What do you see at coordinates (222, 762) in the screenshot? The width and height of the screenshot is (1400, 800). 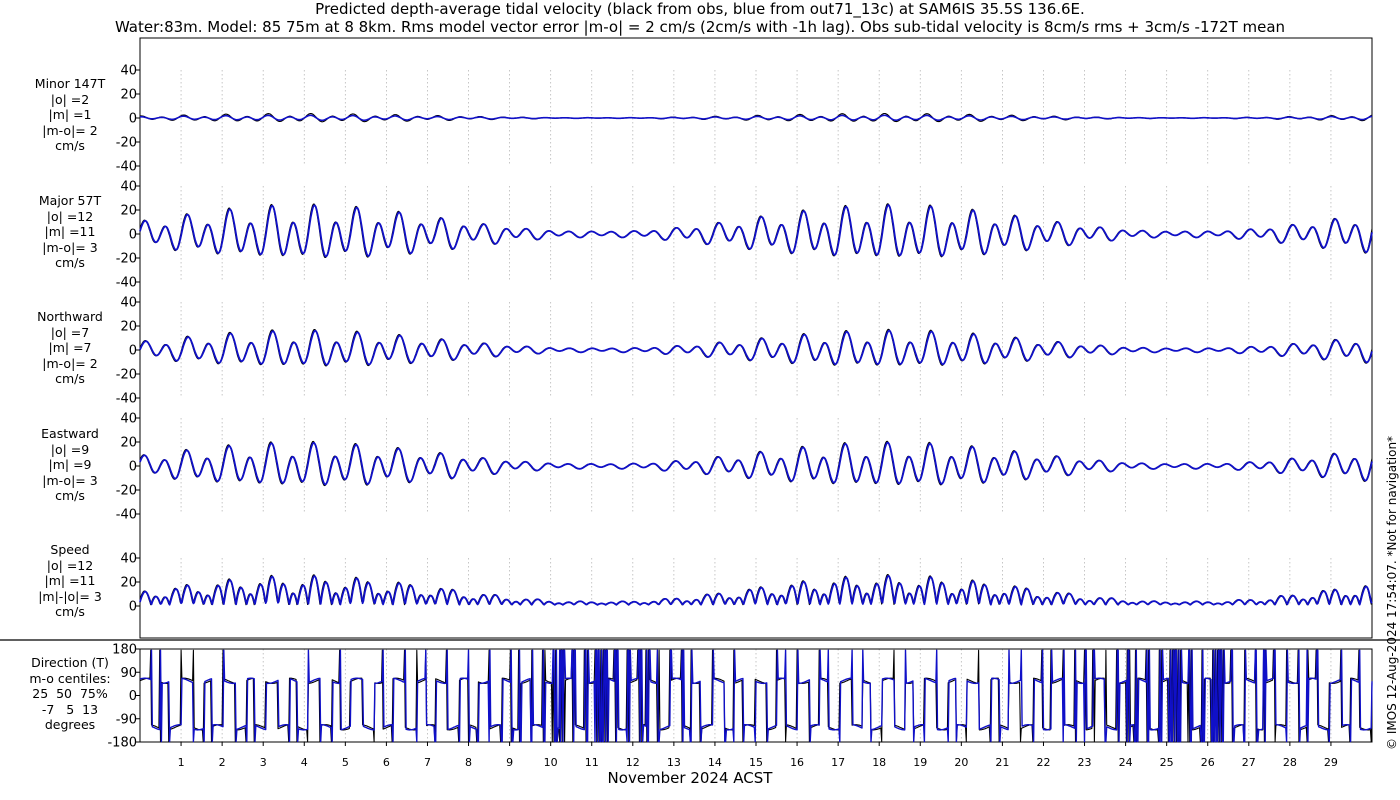 I see `x-tick-label: 2` at bounding box center [222, 762].